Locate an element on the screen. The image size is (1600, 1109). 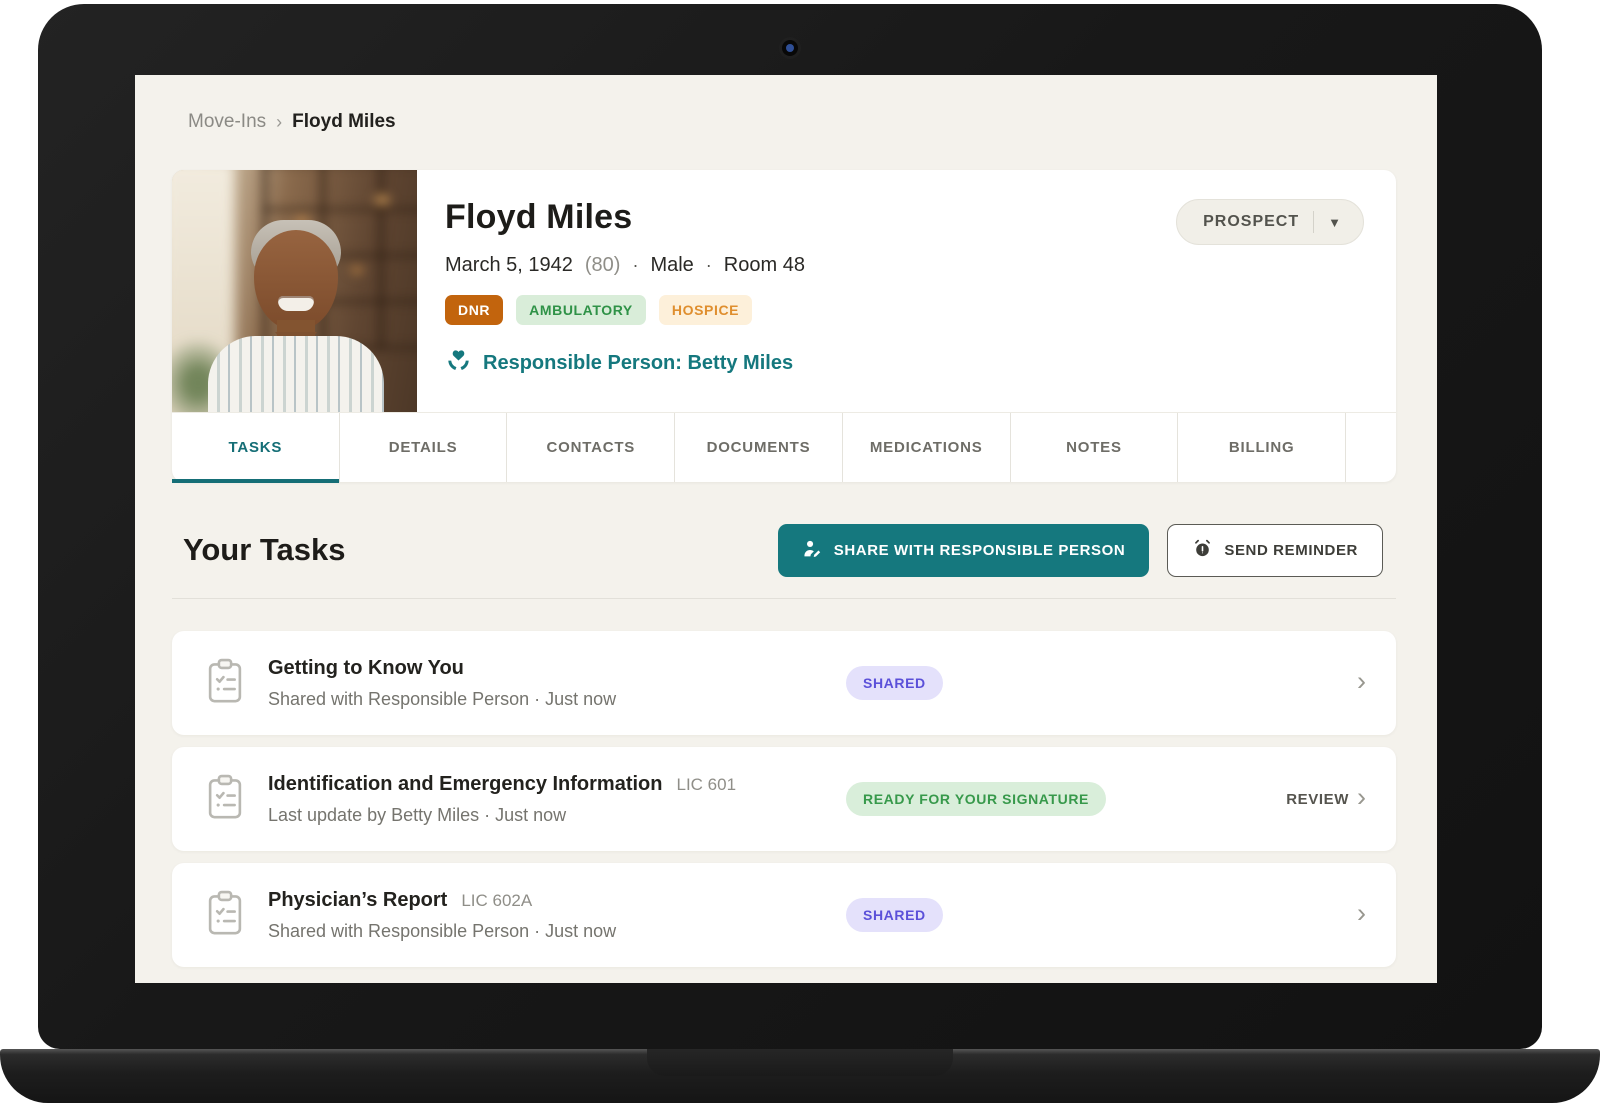
tasks-section-header: Your Tasks SHARE WITH RESPONSIBLE PERSON is located at coordinates (784, 550).